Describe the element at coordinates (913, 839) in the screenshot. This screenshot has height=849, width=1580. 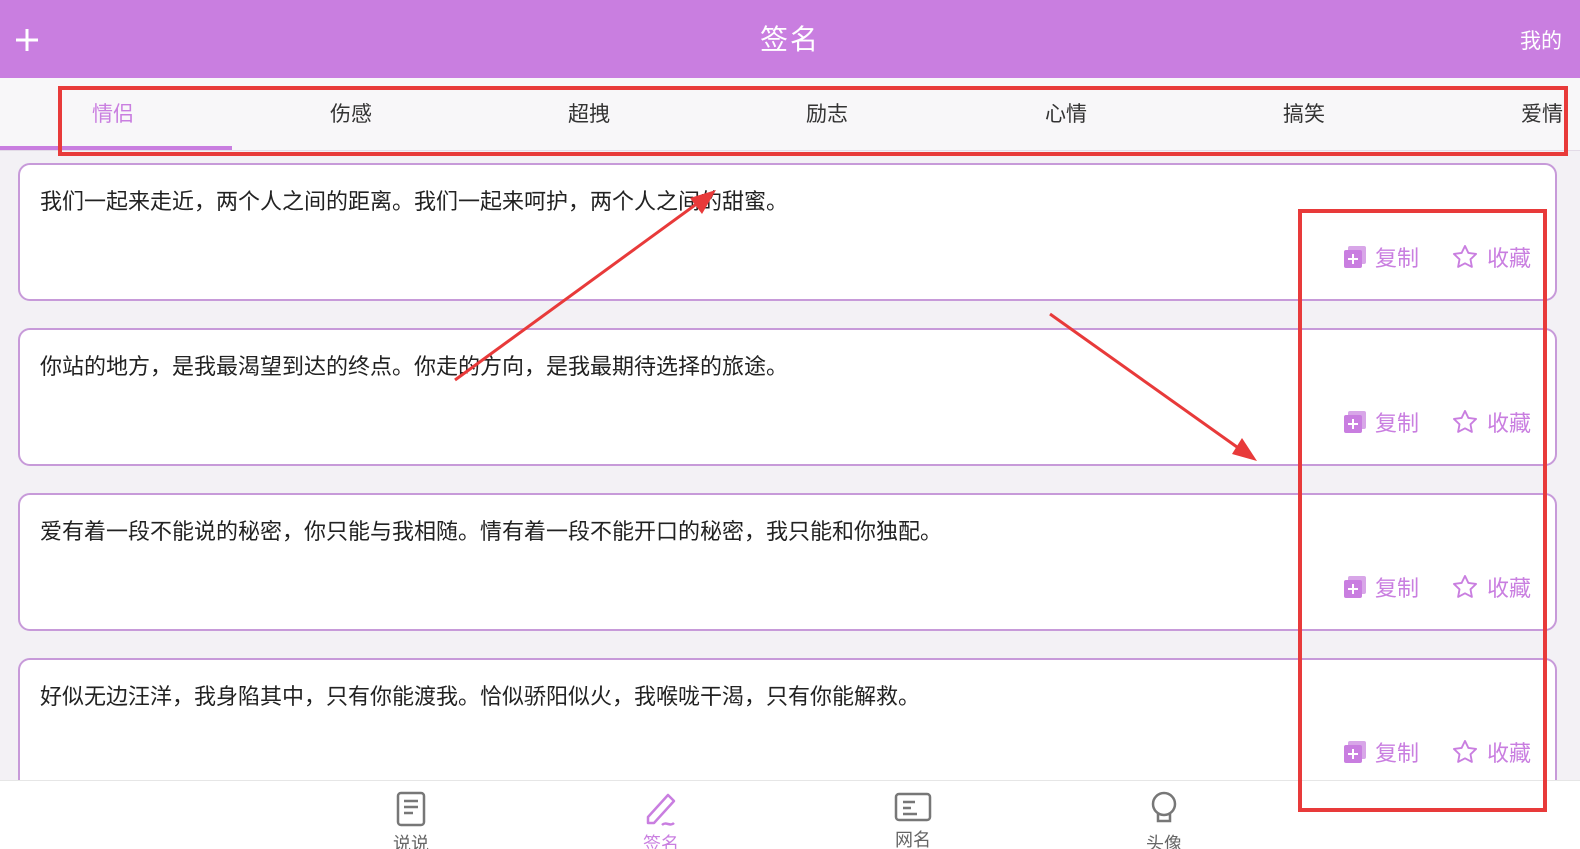
I see `nav-label: 网名` at that location.